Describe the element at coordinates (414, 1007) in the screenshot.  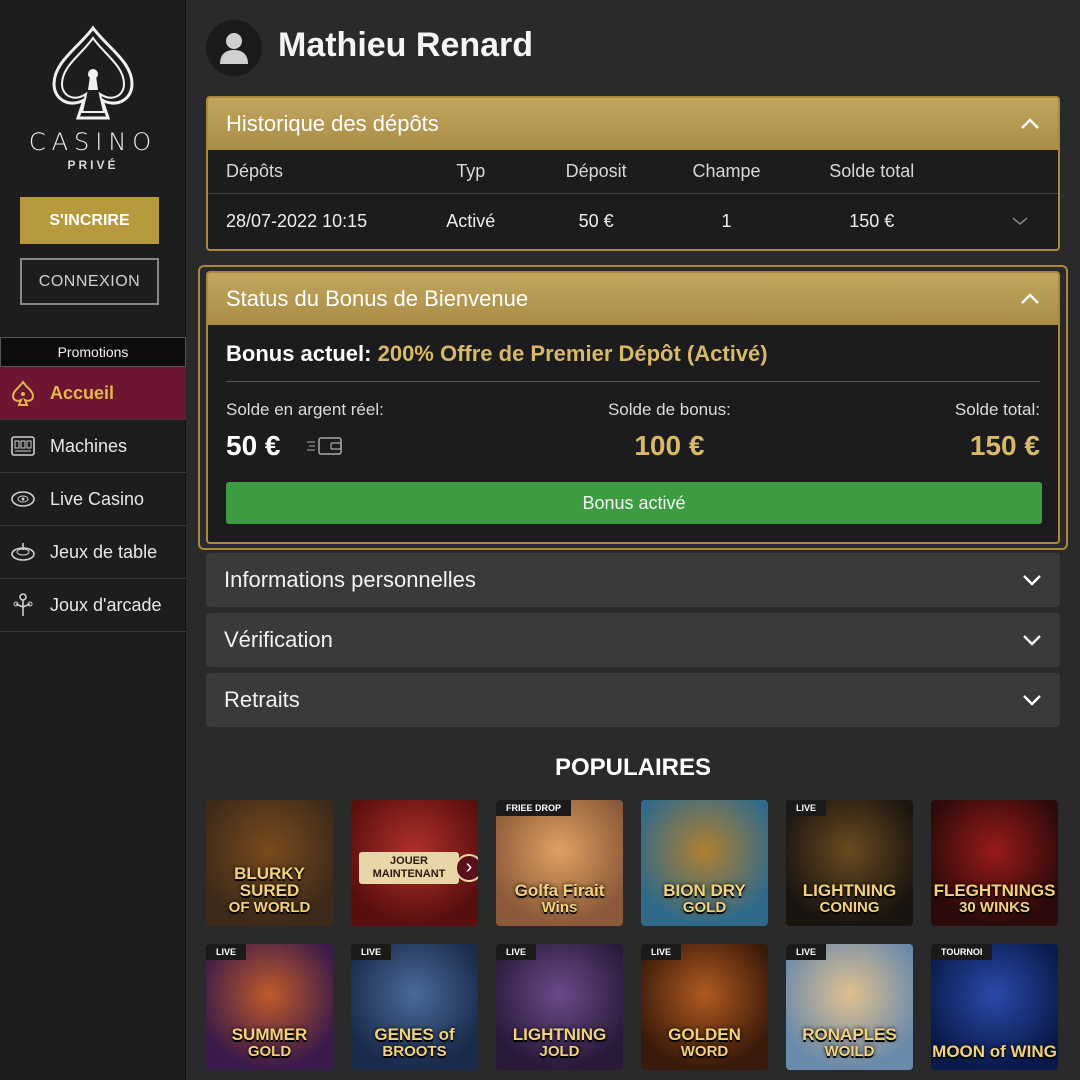
I see `game-tile: LIVE GENES of BROOTS` at that location.